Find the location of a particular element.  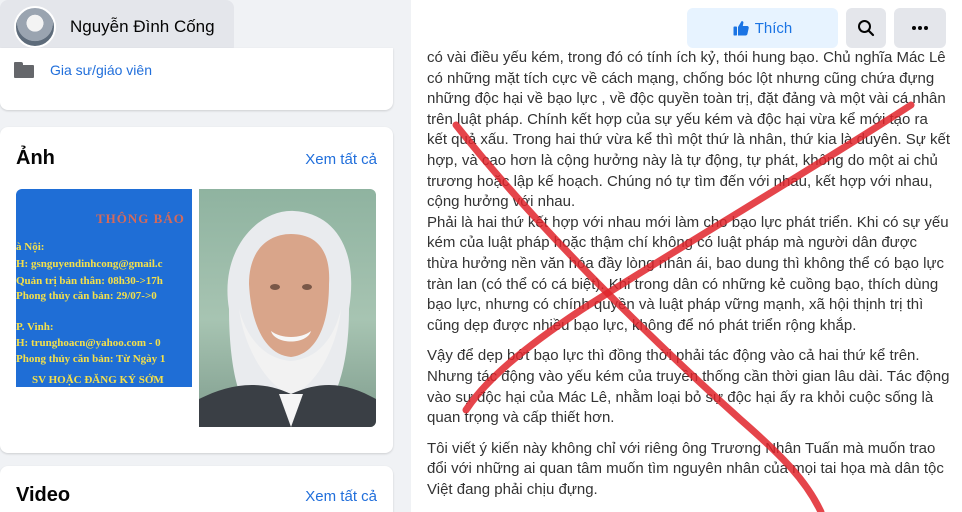

more-options-button is located at coordinates (920, 28).